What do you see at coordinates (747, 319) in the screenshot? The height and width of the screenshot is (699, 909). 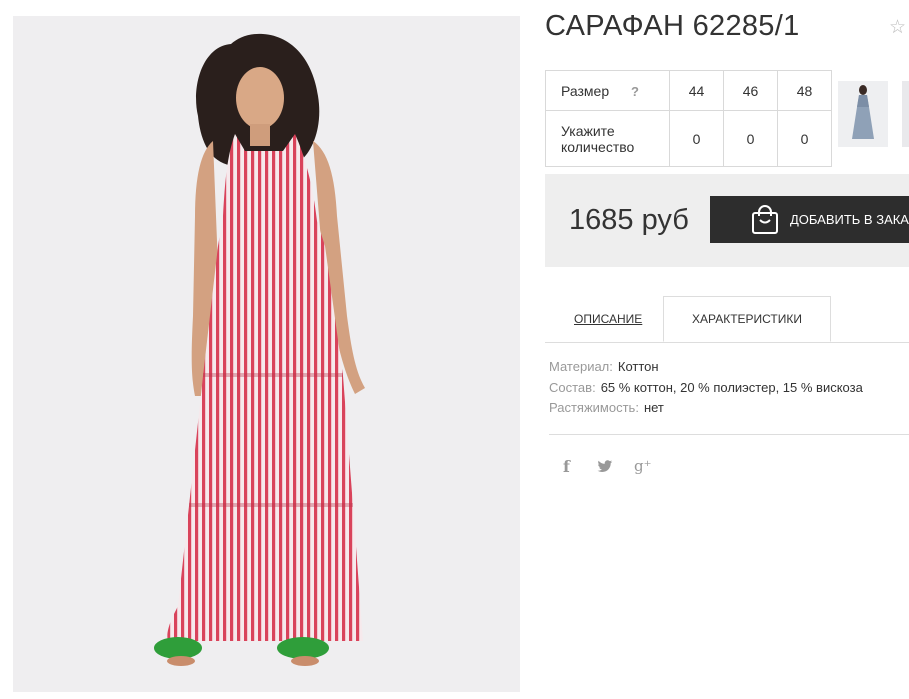 I see `tab-characteristics: ХАРАКТЕРИСТИКИ` at bounding box center [747, 319].